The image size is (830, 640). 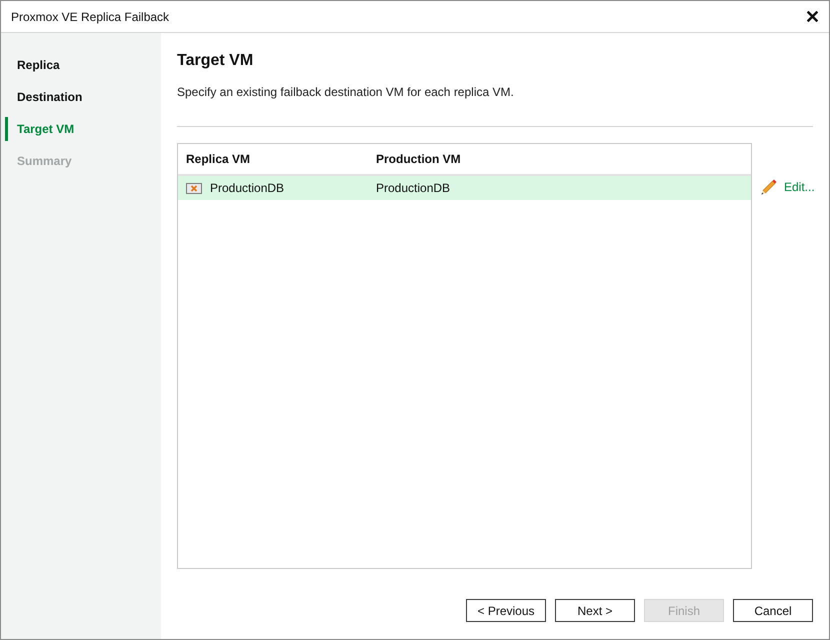 I want to click on page-title: Target VM, so click(x=215, y=61).